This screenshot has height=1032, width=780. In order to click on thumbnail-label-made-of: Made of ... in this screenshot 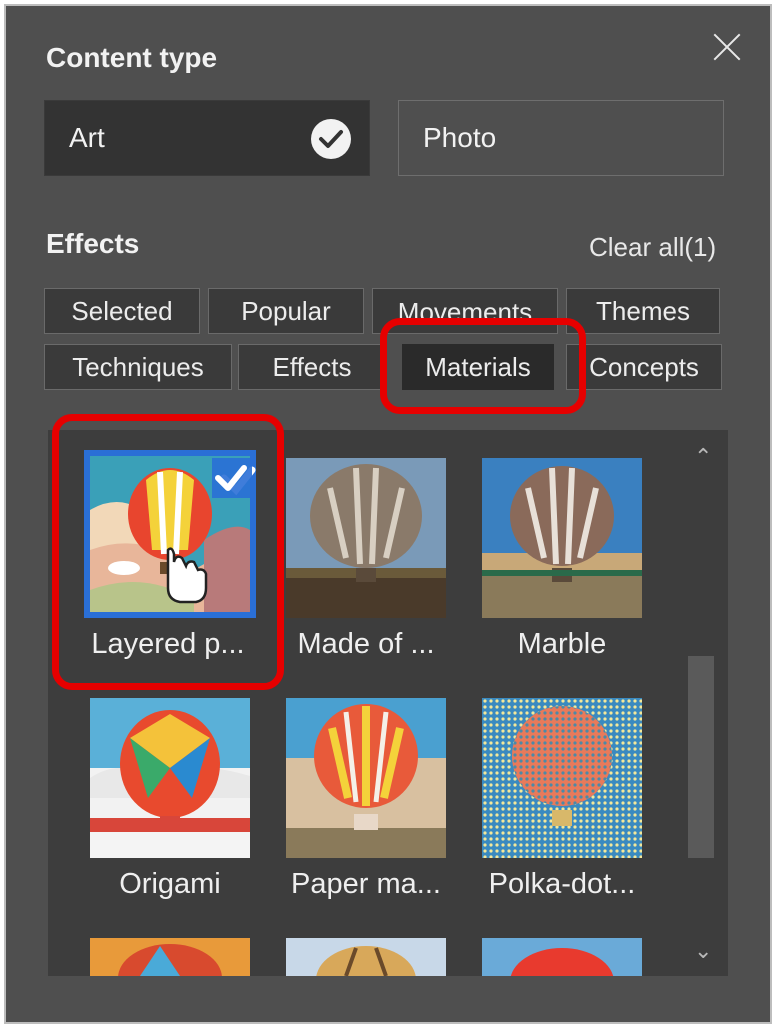, I will do `click(366, 644)`.